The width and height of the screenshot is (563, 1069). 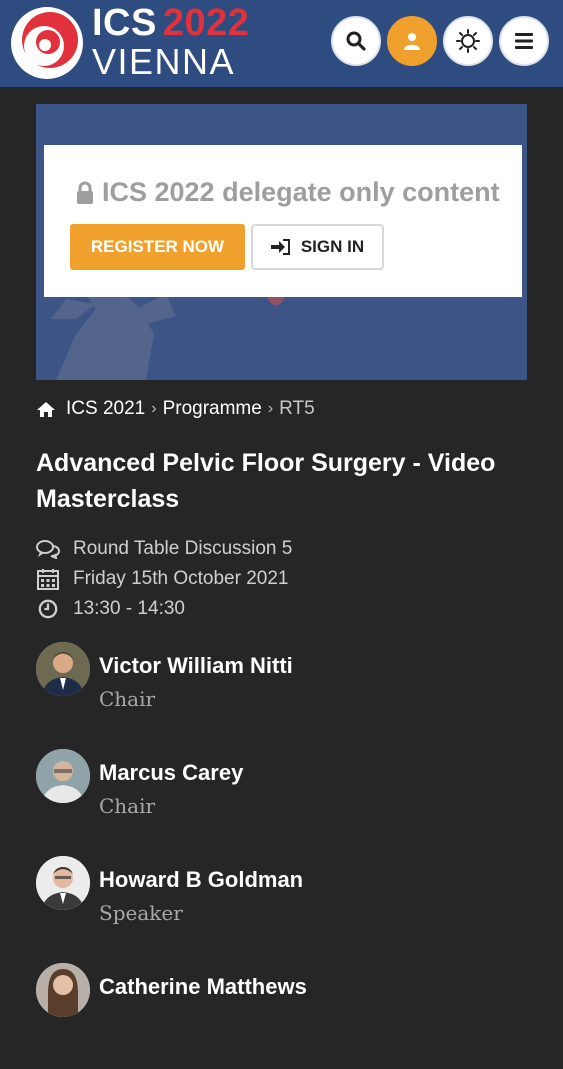 I want to click on site-header: ICS 2022 VIENNA, so click(x=281, y=43).